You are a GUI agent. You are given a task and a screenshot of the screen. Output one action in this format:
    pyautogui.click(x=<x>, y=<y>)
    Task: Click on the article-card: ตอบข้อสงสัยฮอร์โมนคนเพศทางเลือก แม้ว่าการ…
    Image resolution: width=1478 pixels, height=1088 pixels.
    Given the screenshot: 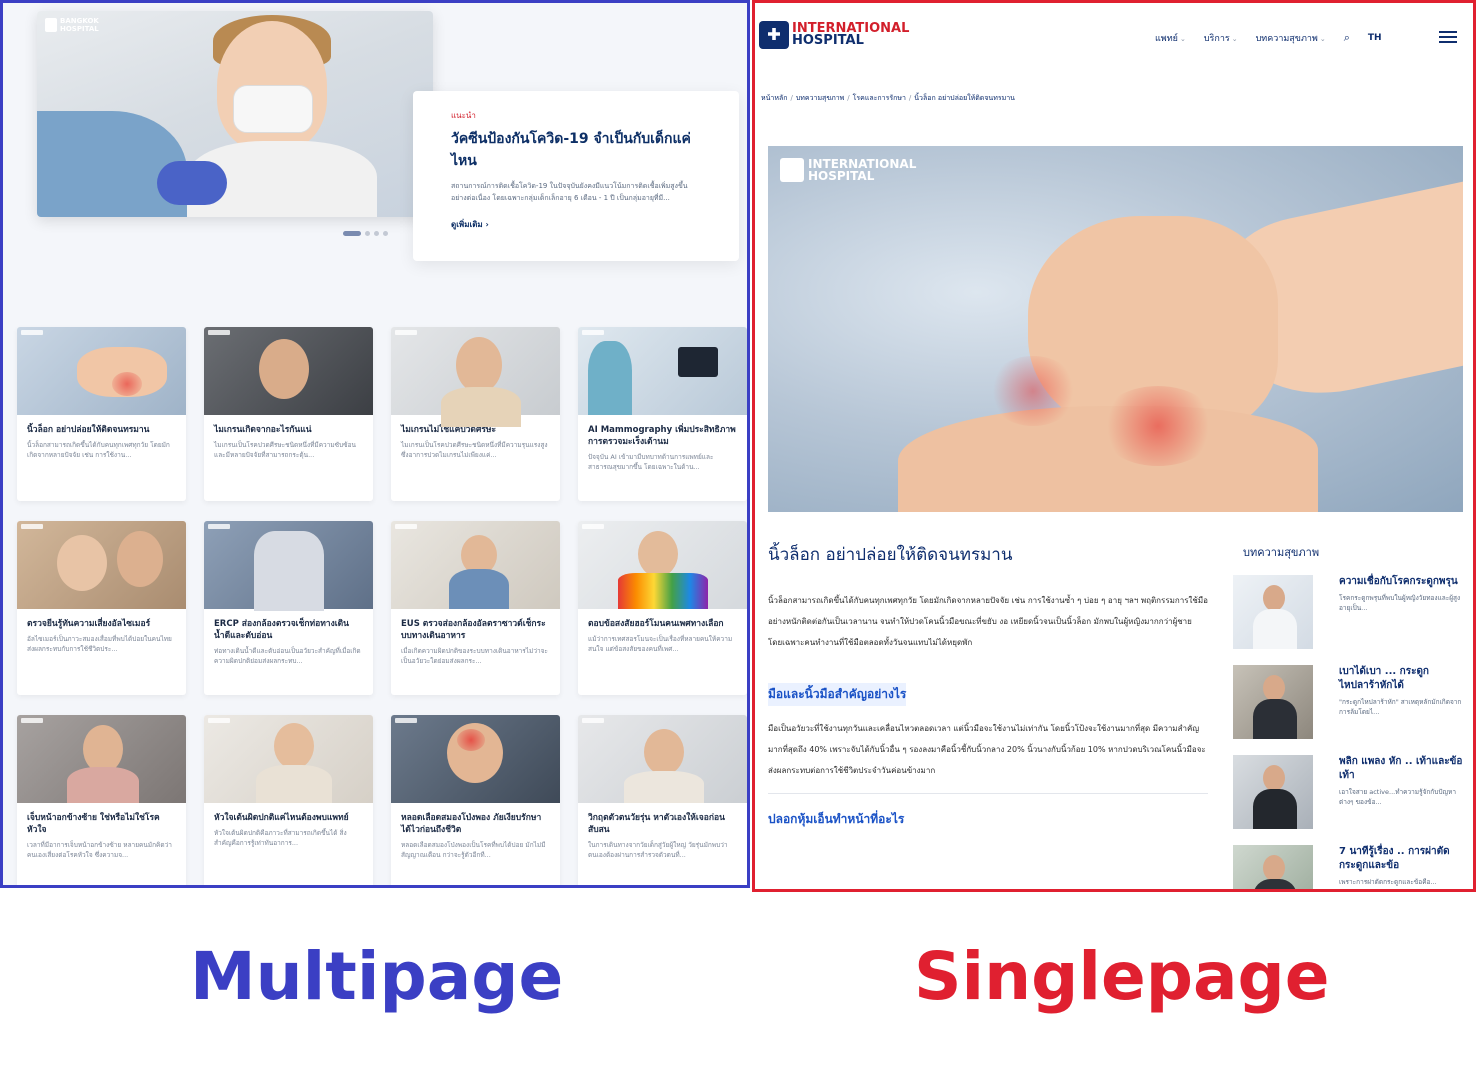 What is the action you would take?
    pyautogui.click(x=662, y=608)
    